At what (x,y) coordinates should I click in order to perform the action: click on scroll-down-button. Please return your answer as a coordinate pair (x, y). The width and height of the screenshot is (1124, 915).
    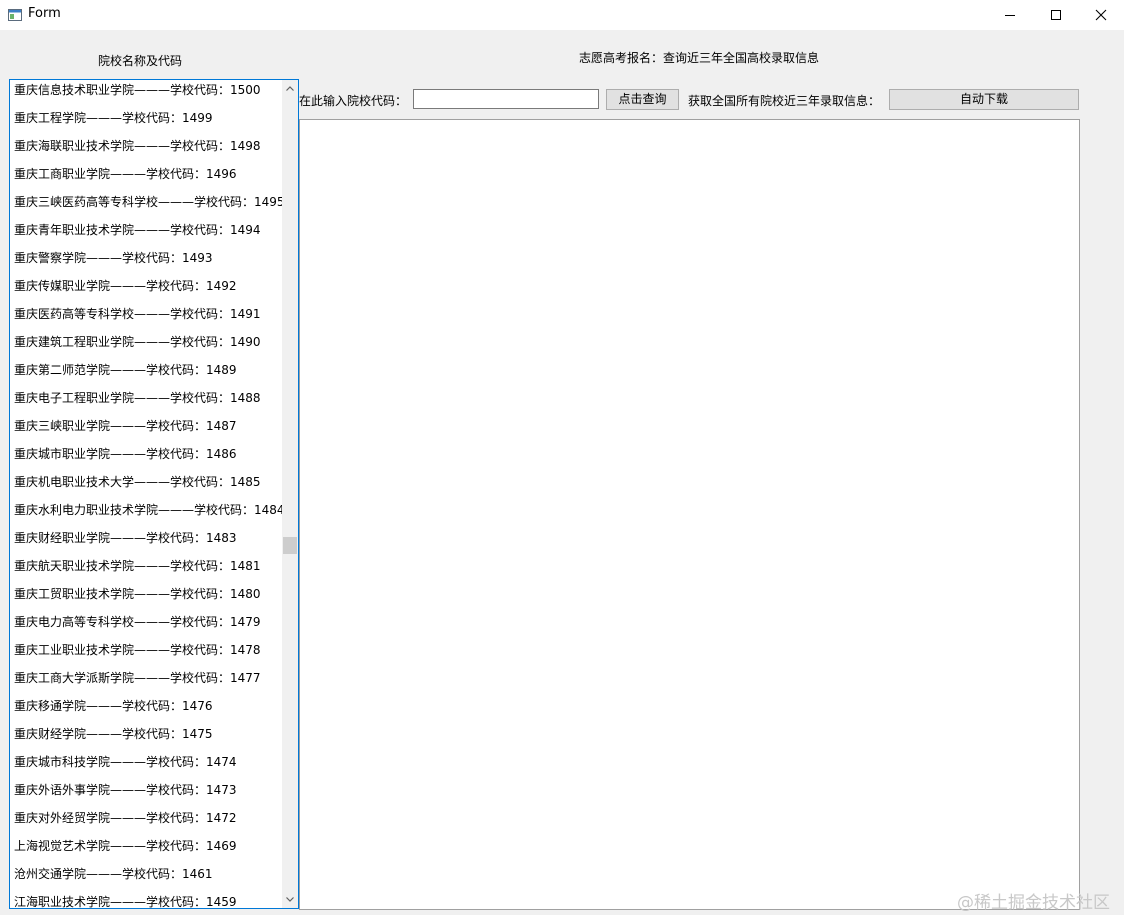
    Looking at the image, I should click on (290, 899).